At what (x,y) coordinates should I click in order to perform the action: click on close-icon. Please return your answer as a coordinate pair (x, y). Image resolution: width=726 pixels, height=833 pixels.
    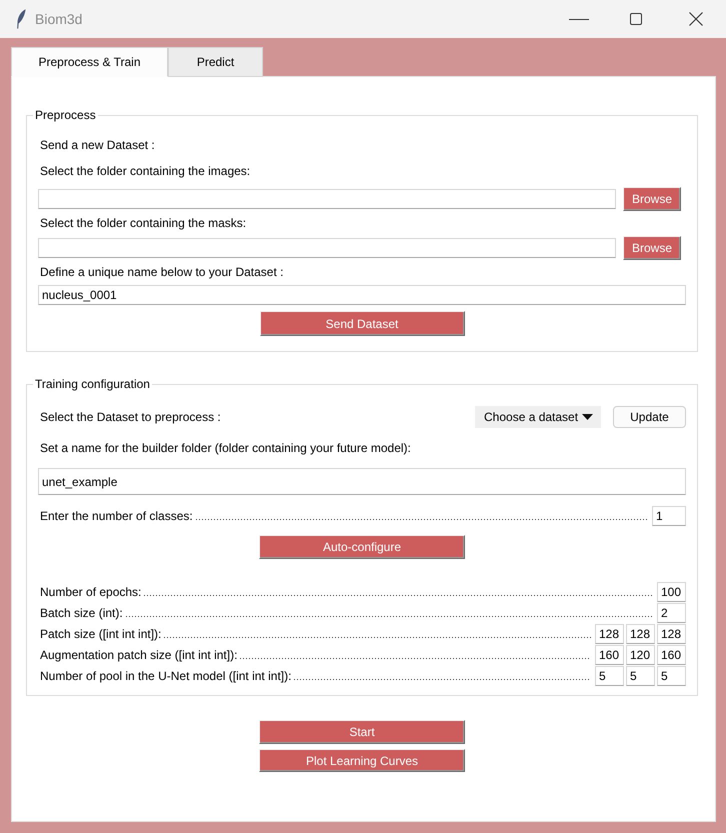
    Looking at the image, I should click on (696, 19).